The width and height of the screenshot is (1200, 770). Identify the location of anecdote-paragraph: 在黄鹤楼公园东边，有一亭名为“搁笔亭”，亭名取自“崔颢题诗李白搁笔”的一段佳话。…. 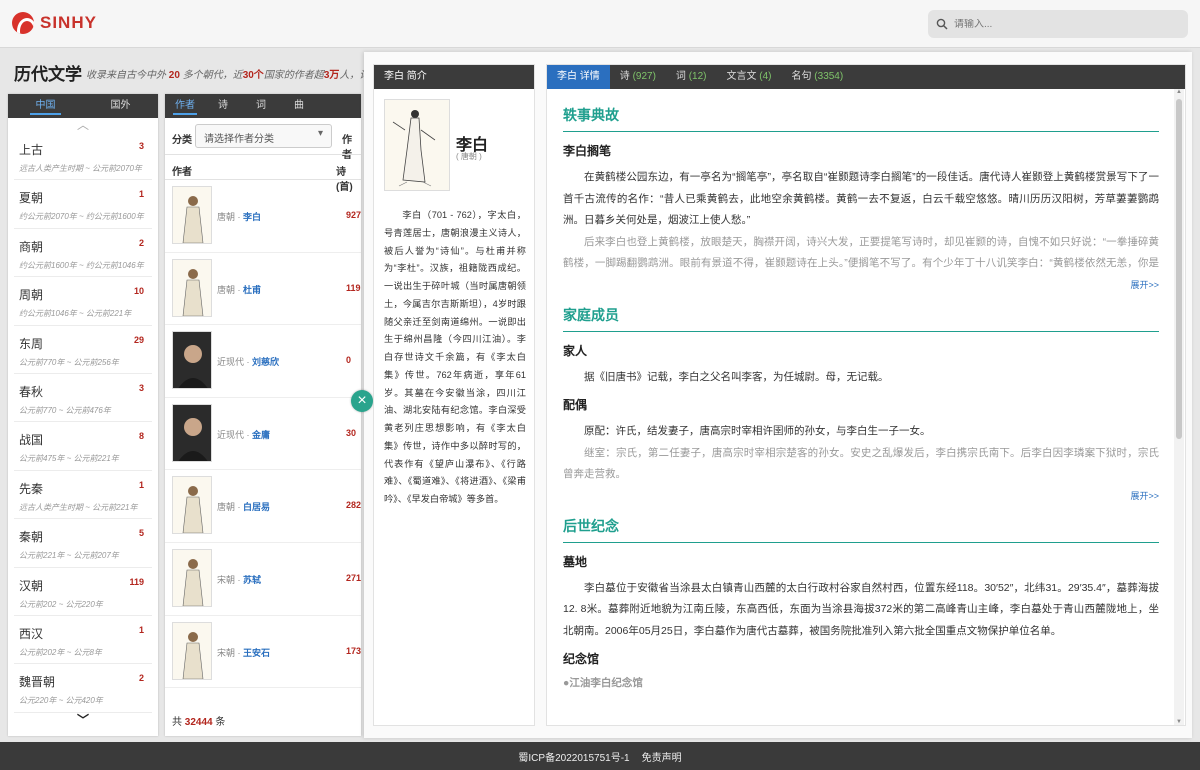
(861, 199).